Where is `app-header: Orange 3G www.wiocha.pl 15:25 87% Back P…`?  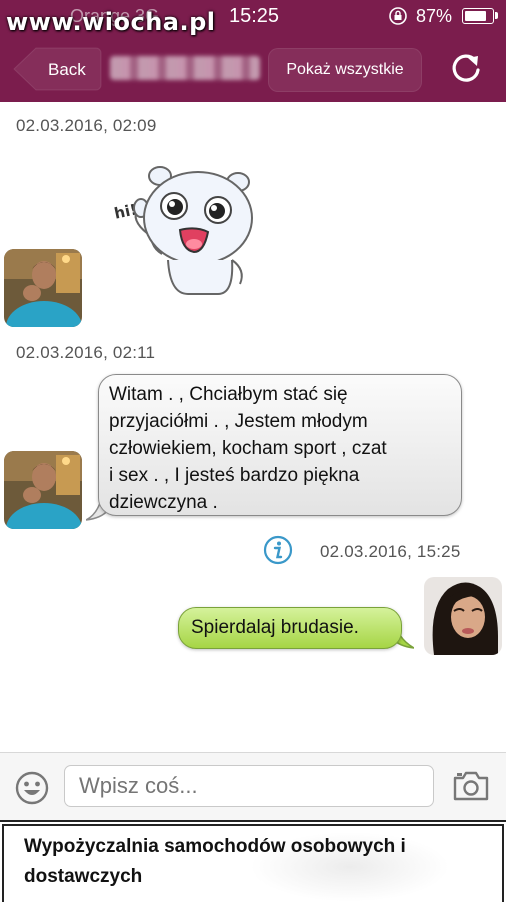 app-header: Orange 3G www.wiocha.pl 15:25 87% Back P… is located at coordinates (253, 51).